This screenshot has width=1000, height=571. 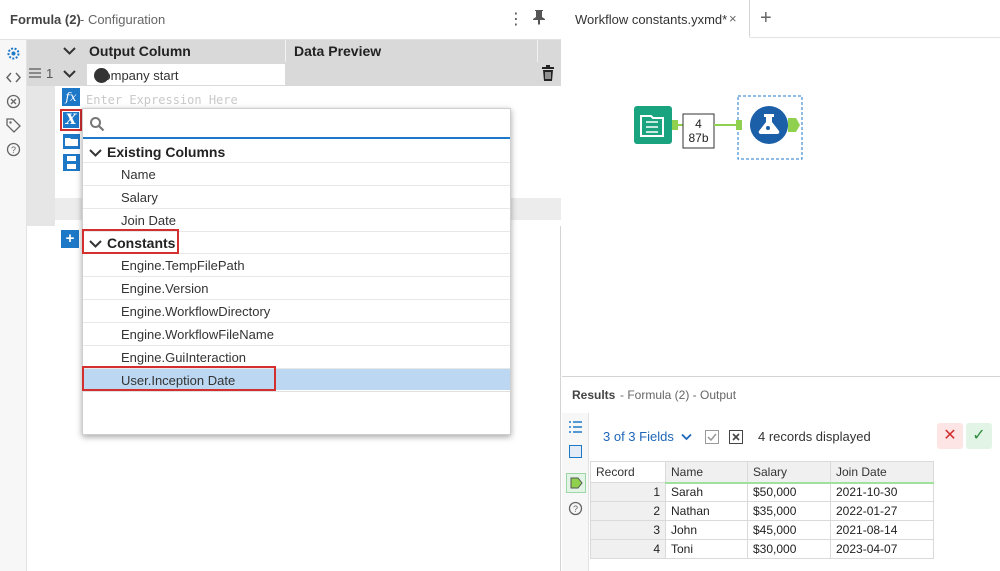 What do you see at coordinates (575, 453) in the screenshot?
I see `table-icon` at bounding box center [575, 453].